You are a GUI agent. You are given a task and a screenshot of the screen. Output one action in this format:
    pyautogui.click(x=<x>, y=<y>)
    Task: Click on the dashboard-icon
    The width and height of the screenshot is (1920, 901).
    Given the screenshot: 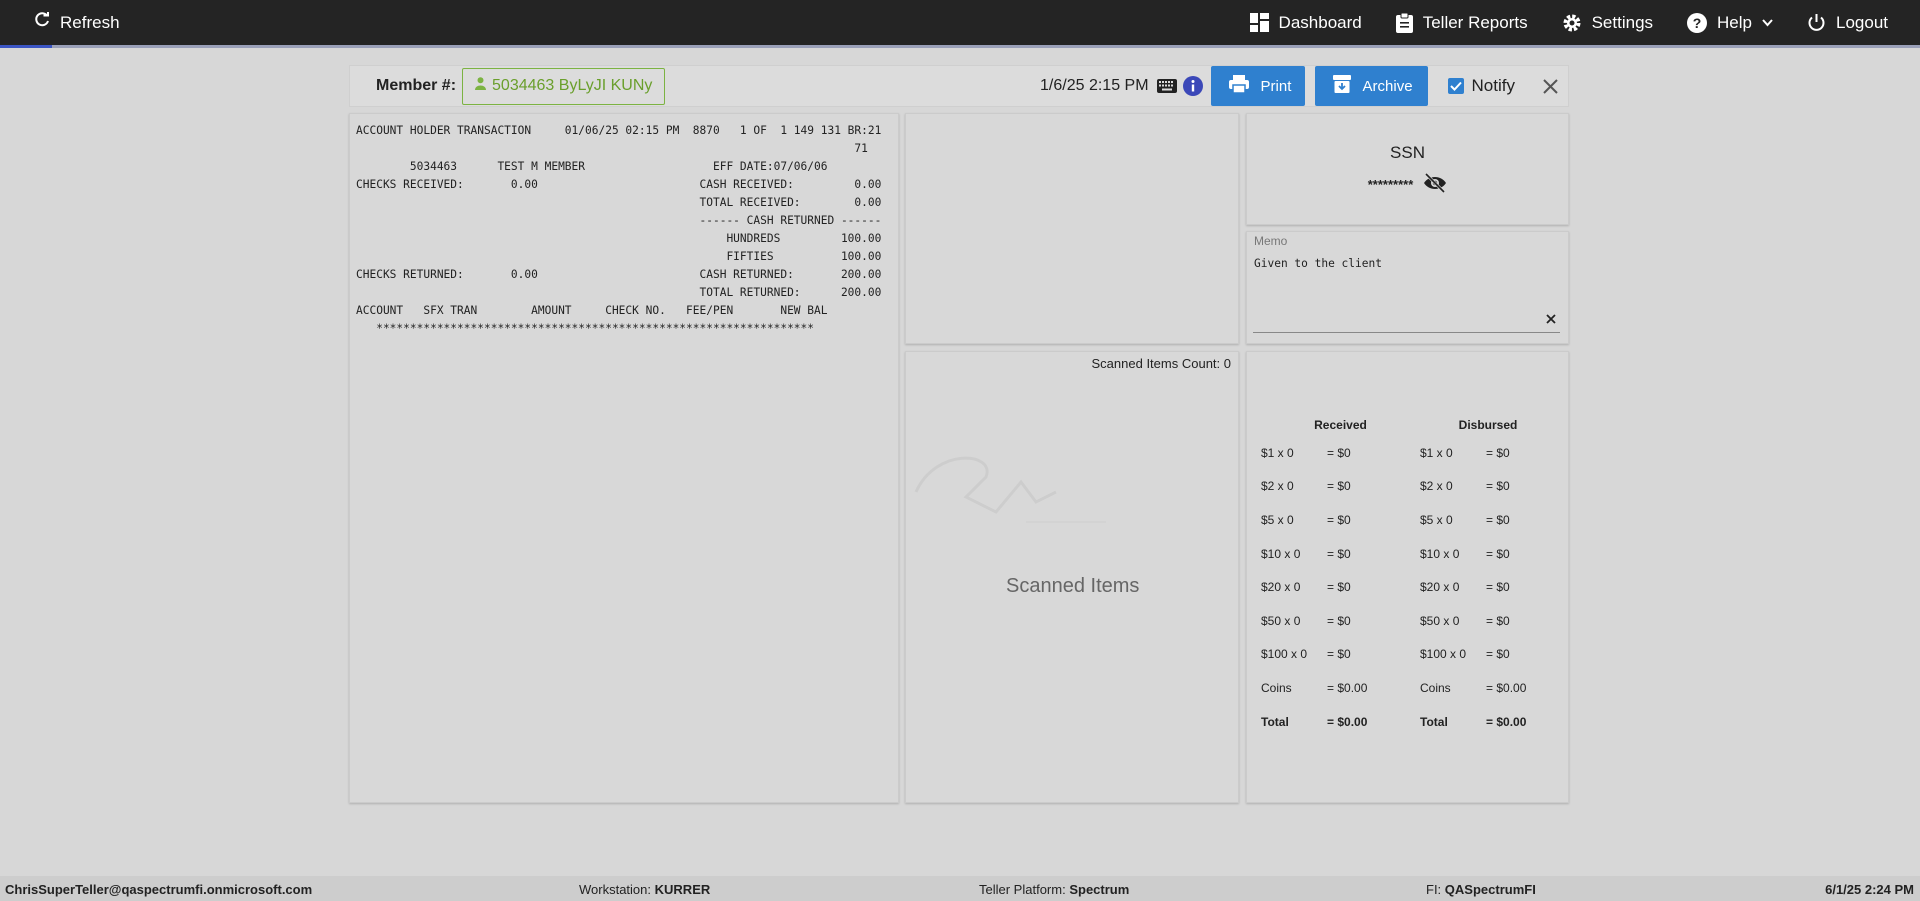 What is the action you would take?
    pyautogui.click(x=1259, y=22)
    